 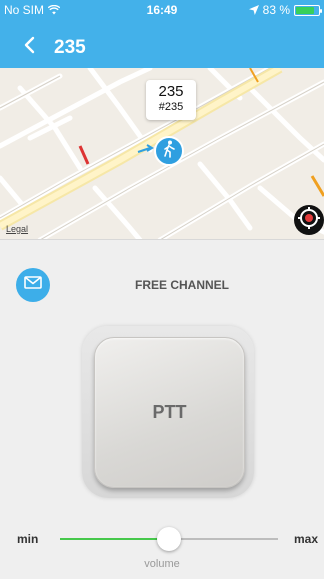 I want to click on status-right: 83 %, so click(x=285, y=10).